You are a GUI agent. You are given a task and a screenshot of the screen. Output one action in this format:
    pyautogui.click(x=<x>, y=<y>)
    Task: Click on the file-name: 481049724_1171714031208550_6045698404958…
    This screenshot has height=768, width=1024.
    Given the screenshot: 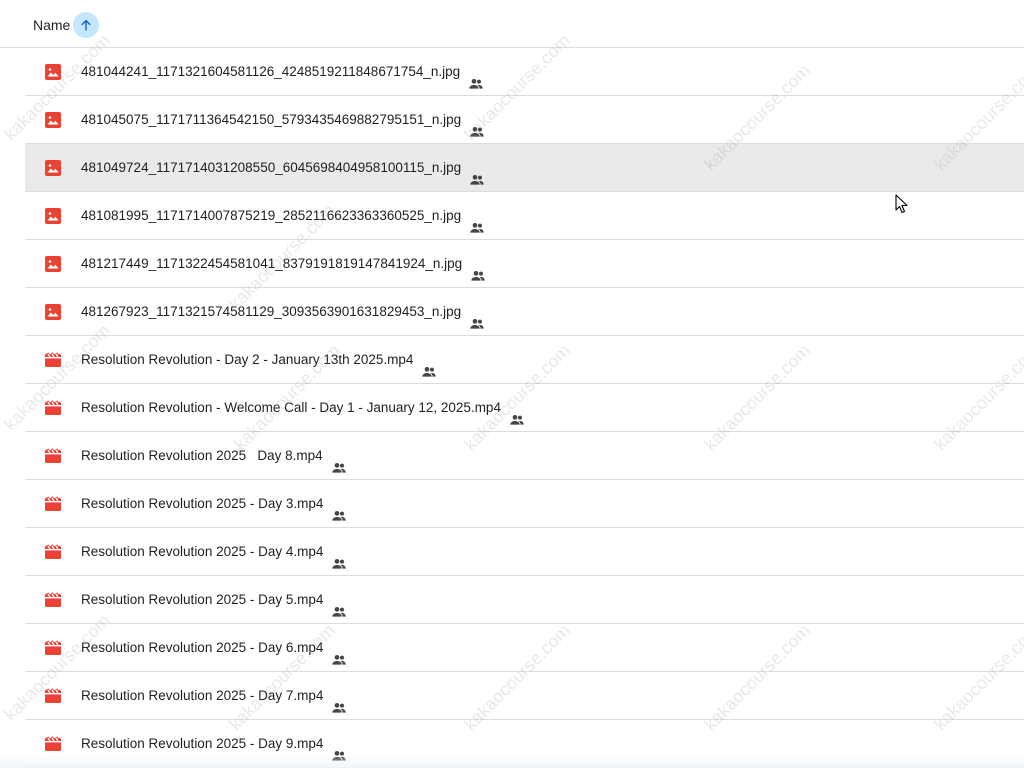 What is the action you would take?
    pyautogui.click(x=271, y=167)
    